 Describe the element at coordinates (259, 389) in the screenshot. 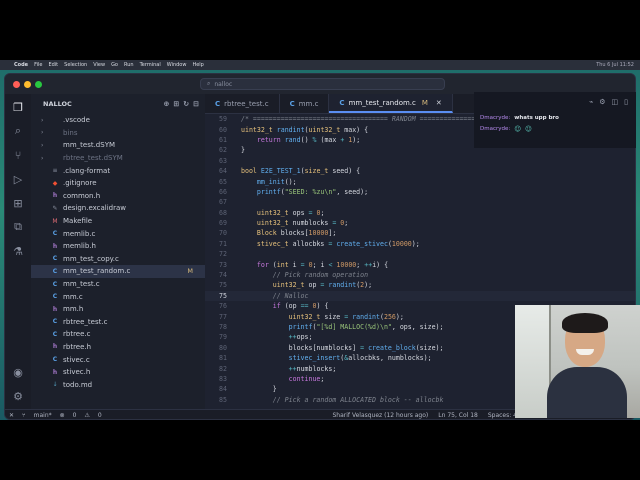

I see `code-text: }` at that location.